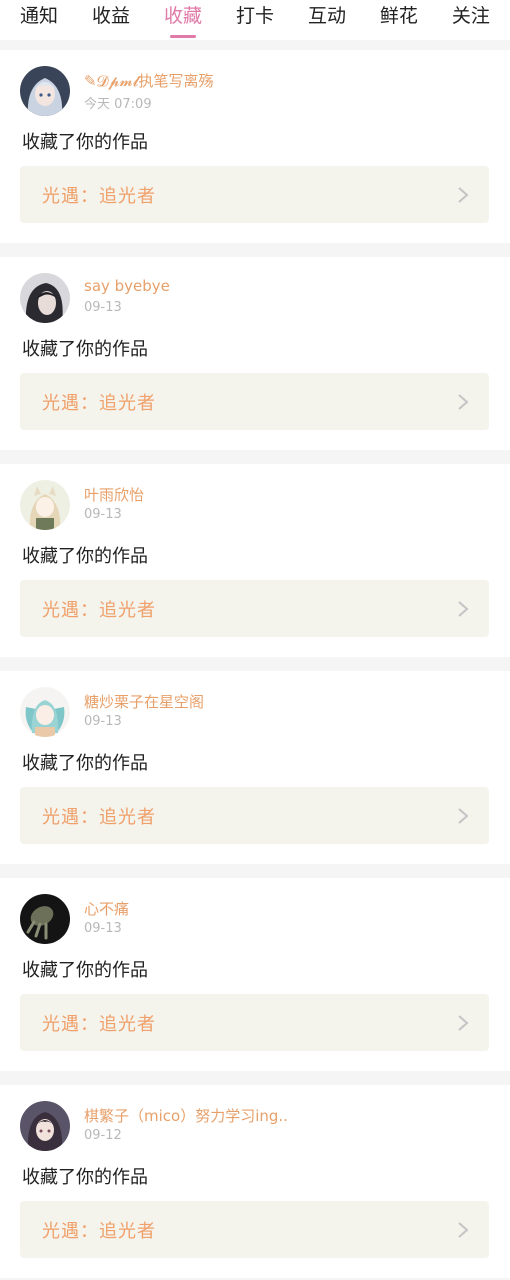 Image resolution: width=510 pixels, height=1280 pixels. I want to click on dark-hair-portrait-avatar-icon, so click(45, 298).